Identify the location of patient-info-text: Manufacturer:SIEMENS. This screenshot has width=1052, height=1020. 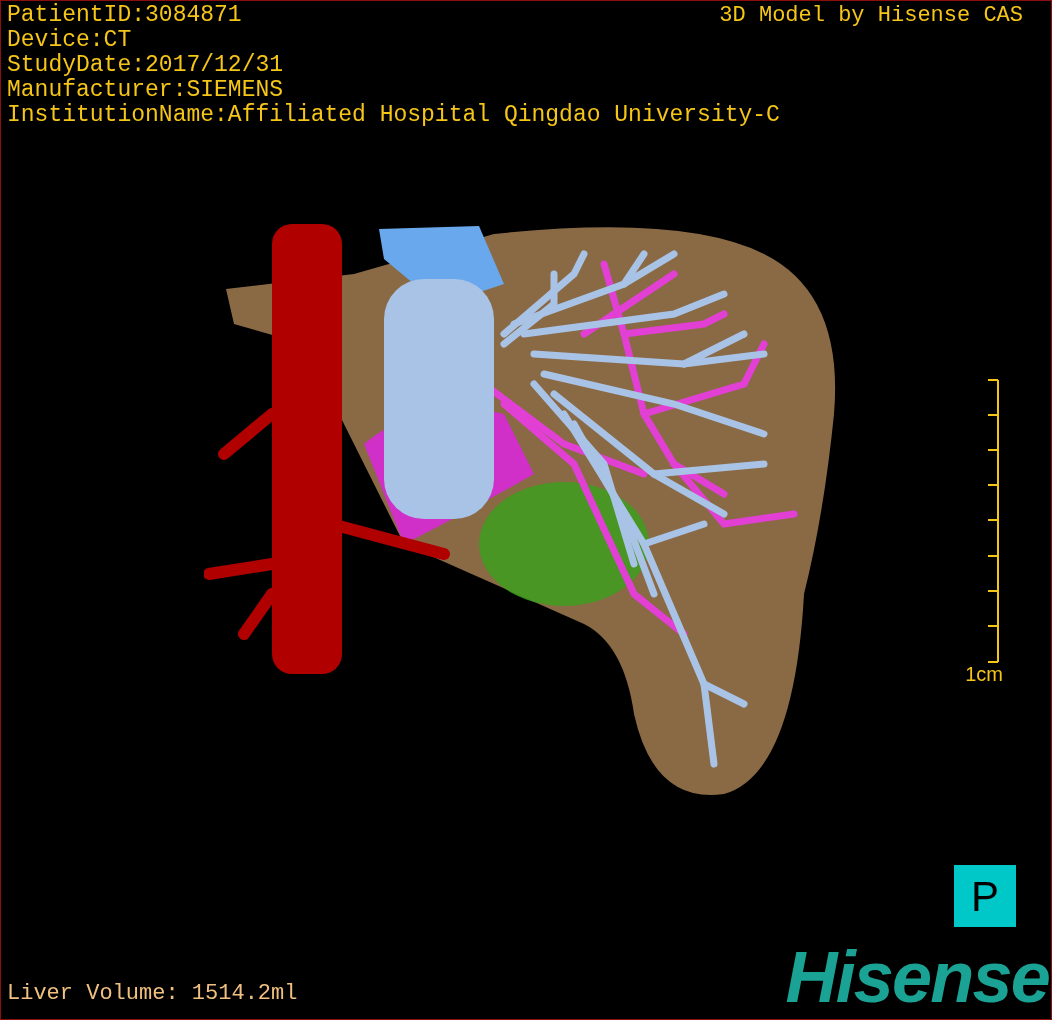
(146, 90).